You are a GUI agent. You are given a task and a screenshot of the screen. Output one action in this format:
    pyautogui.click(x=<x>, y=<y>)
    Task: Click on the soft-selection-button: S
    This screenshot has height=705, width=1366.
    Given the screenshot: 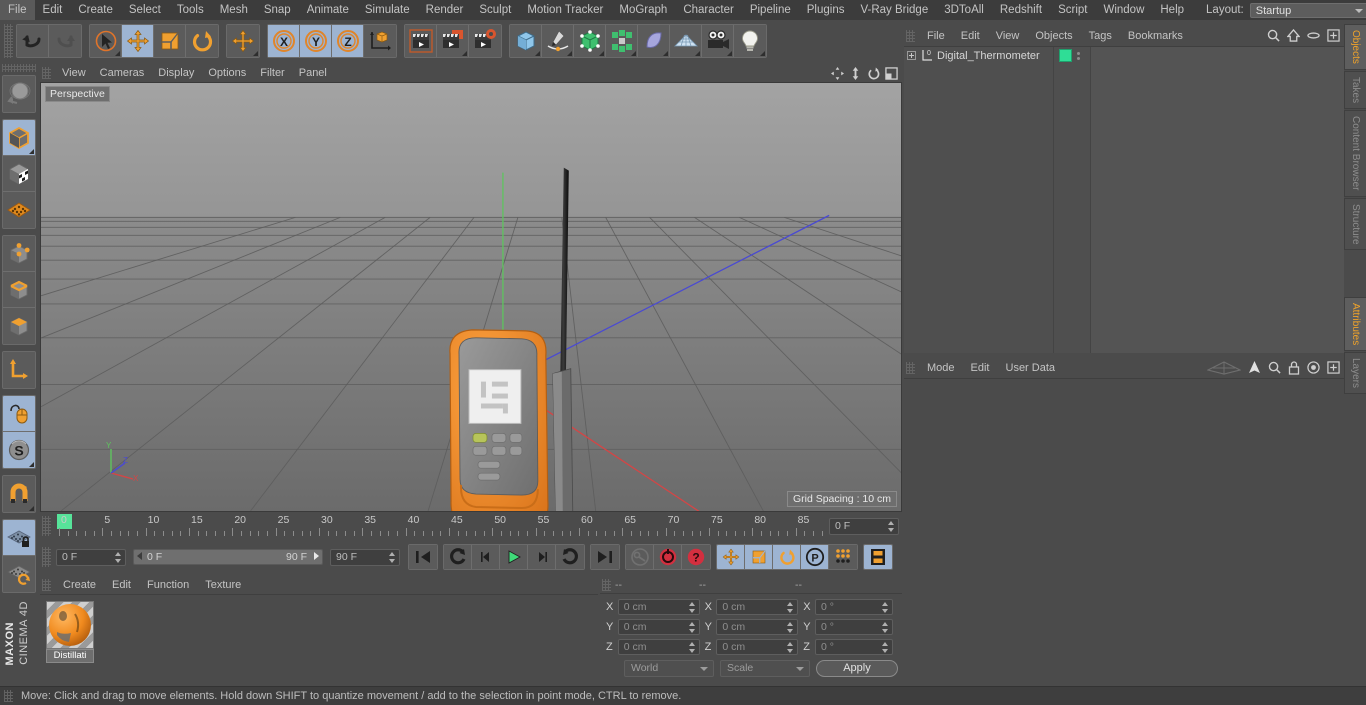 What is the action you would take?
    pyautogui.click(x=19, y=450)
    